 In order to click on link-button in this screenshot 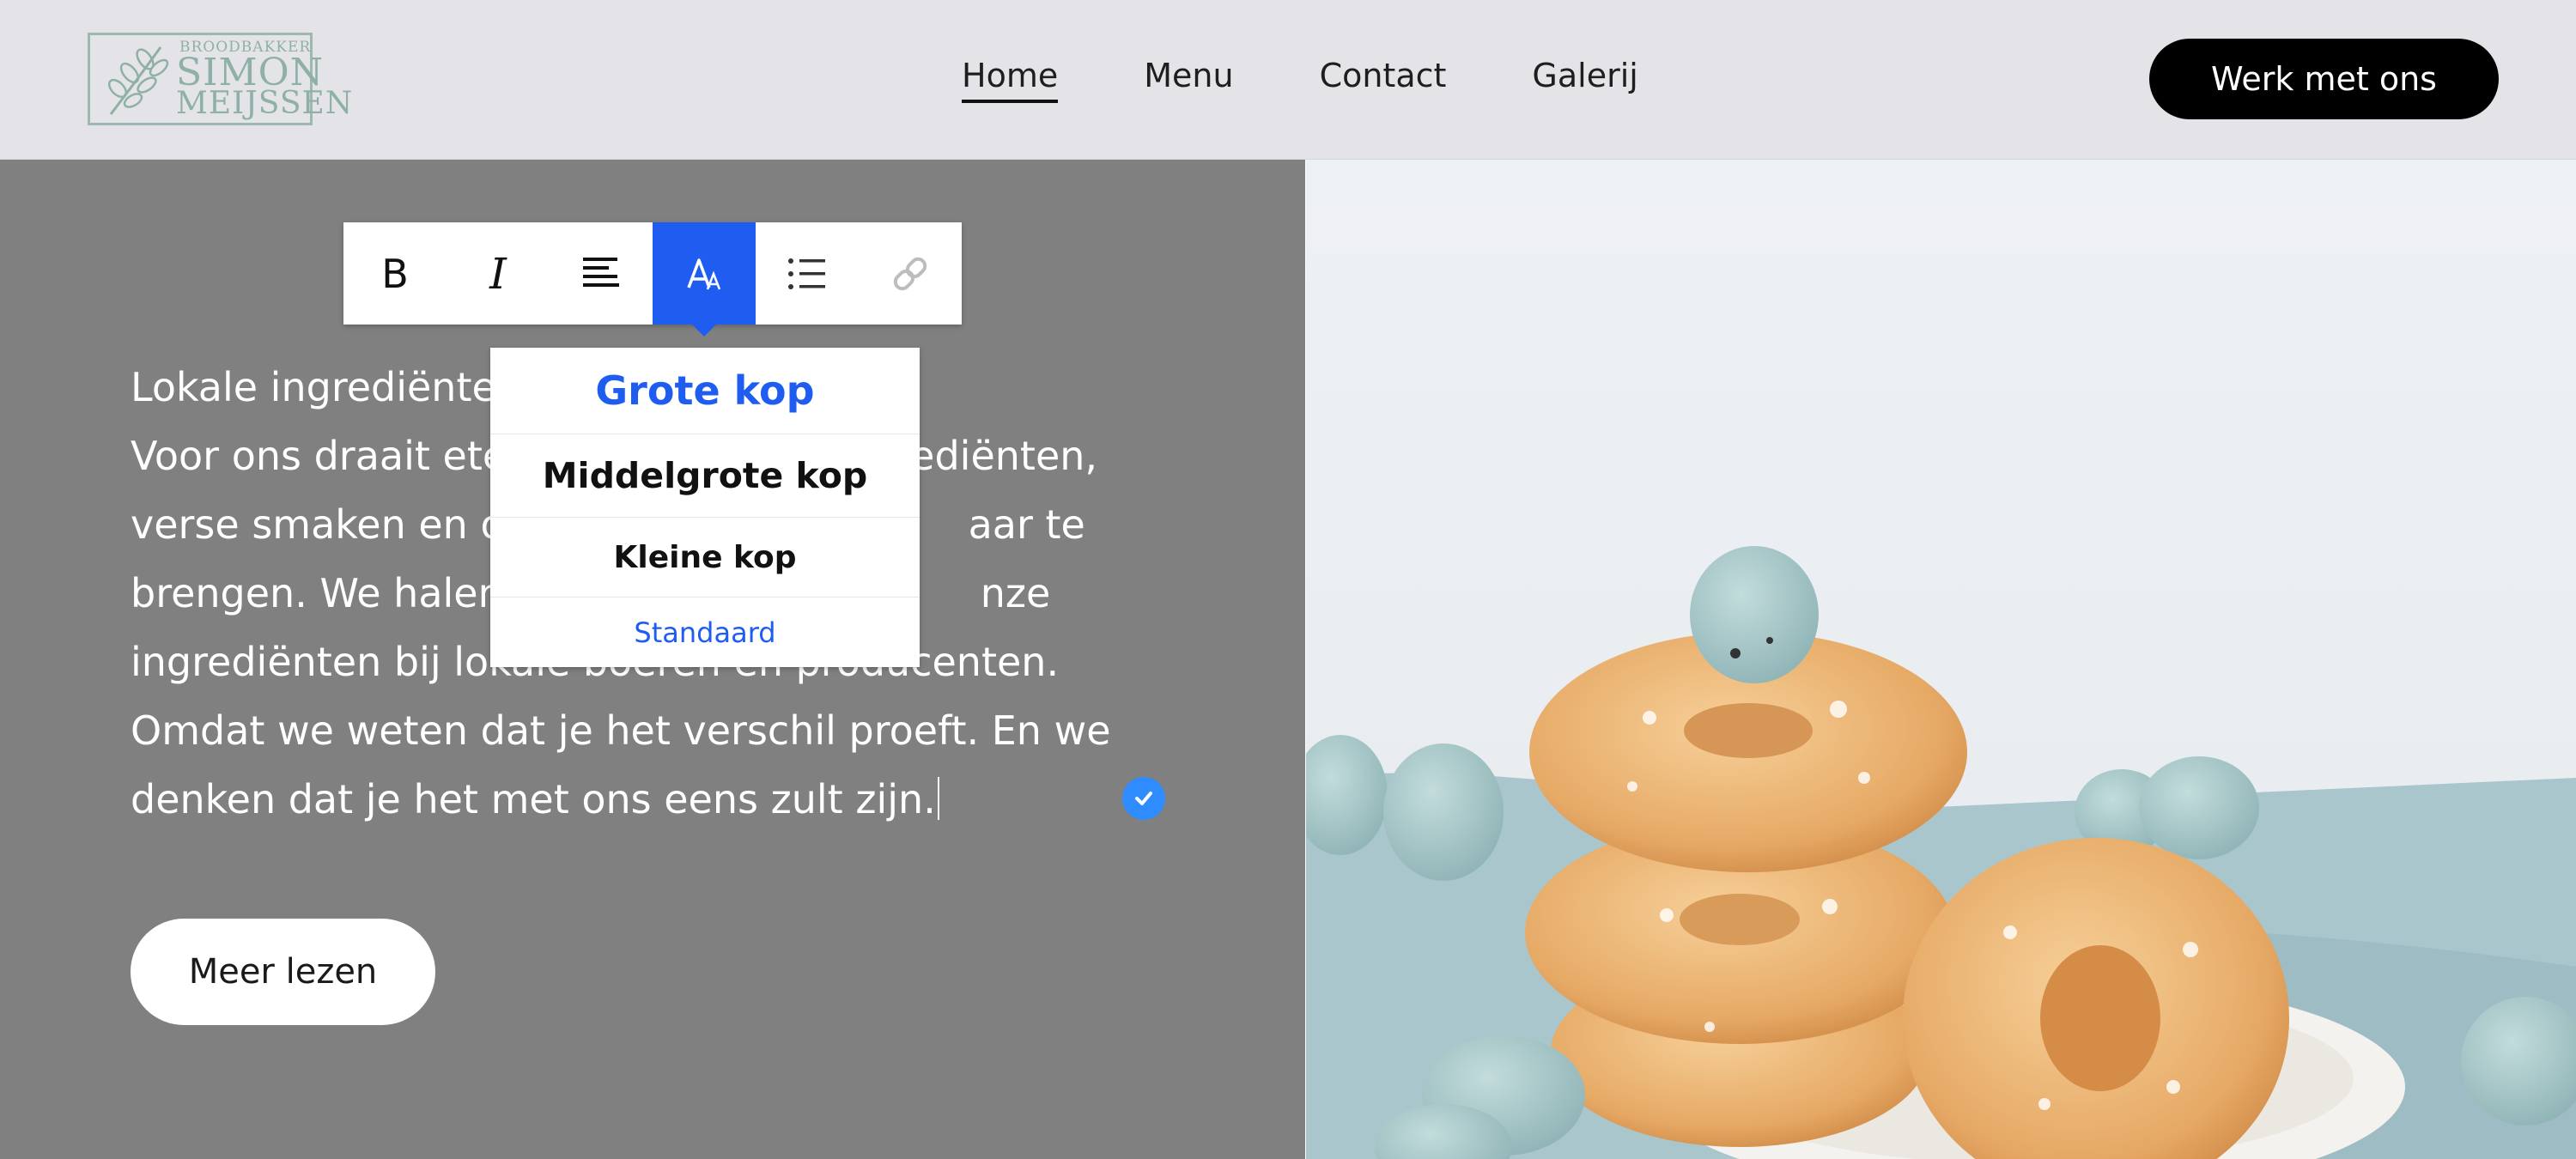, I will do `click(910, 274)`.